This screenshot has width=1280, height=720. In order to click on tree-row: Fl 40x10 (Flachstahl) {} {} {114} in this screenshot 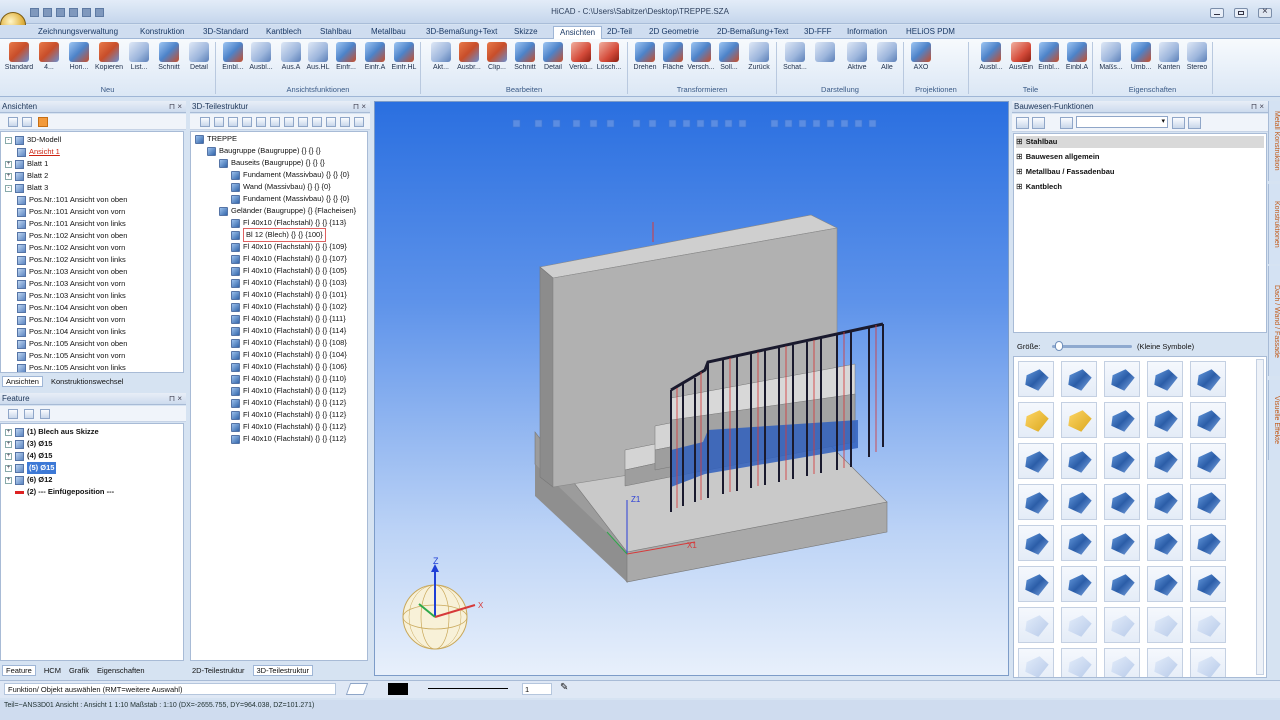, I will do `click(288, 331)`.